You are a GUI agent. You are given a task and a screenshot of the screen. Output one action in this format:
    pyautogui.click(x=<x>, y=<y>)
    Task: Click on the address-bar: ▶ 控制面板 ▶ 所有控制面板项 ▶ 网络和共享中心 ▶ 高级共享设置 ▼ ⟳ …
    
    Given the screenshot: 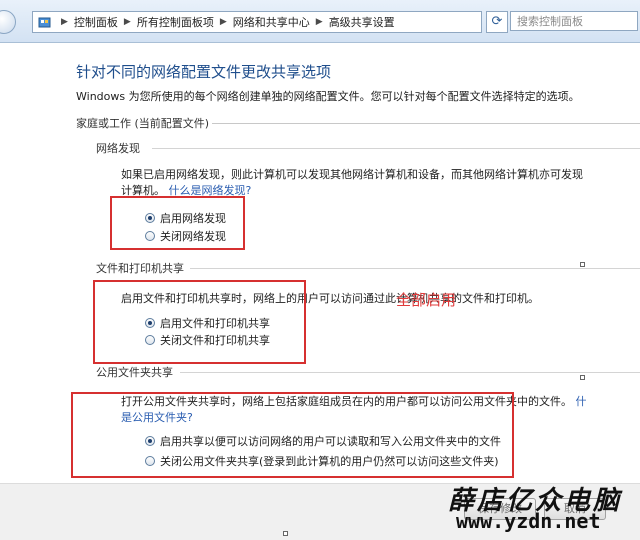 What is the action you would take?
    pyautogui.click(x=320, y=21)
    